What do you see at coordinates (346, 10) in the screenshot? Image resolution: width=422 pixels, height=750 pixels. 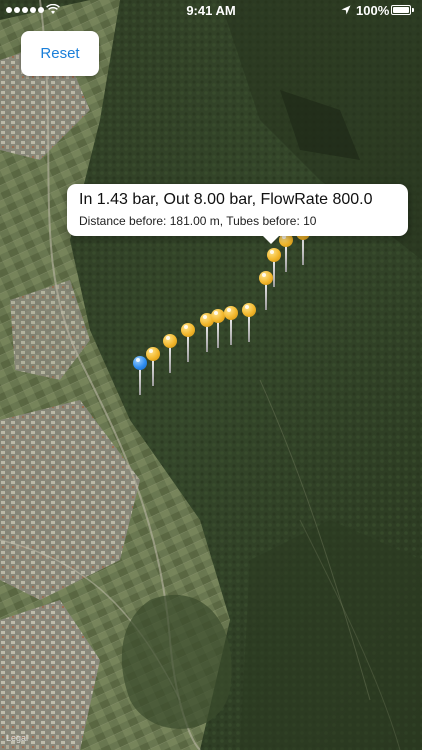 I see `location-arrow-icon` at bounding box center [346, 10].